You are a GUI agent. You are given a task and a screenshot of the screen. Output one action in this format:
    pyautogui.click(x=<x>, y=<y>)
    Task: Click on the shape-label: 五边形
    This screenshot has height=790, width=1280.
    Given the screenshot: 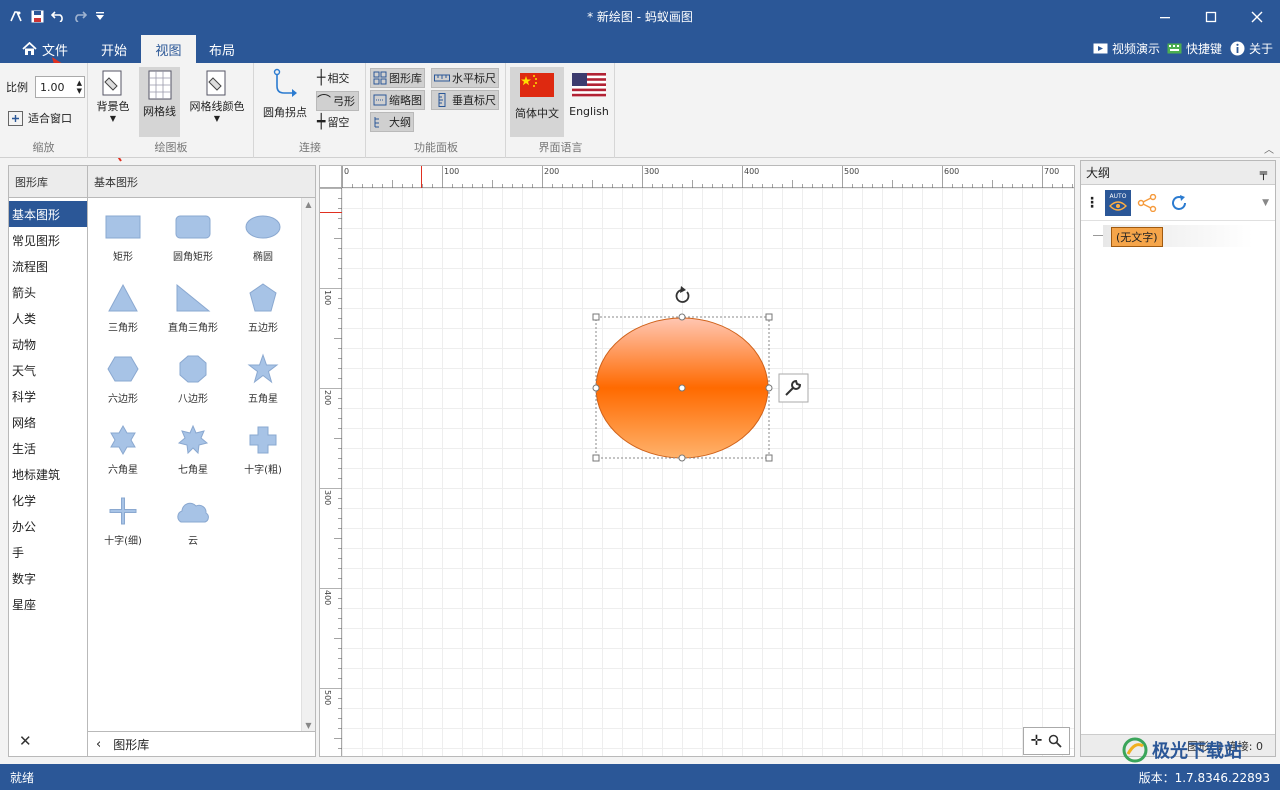 What is the action you would take?
    pyautogui.click(x=263, y=328)
    